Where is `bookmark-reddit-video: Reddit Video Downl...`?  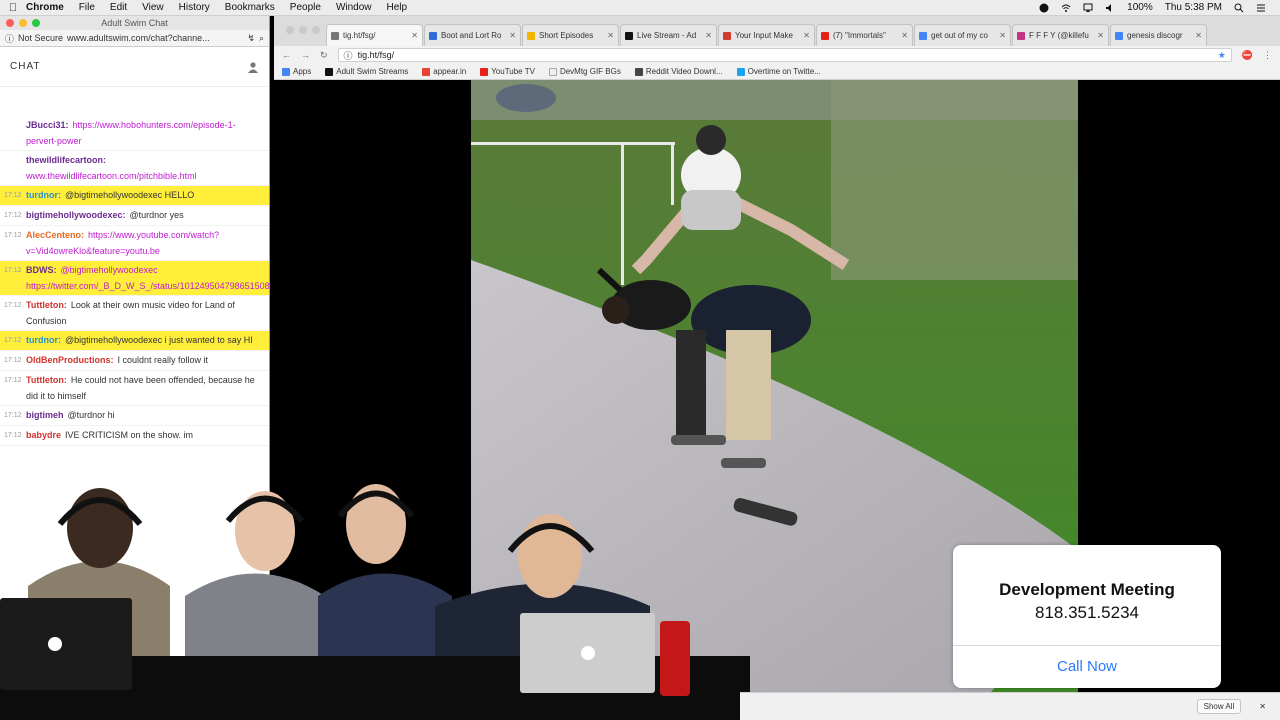
bookmark-reddit-video: Reddit Video Downl... is located at coordinates (678, 71).